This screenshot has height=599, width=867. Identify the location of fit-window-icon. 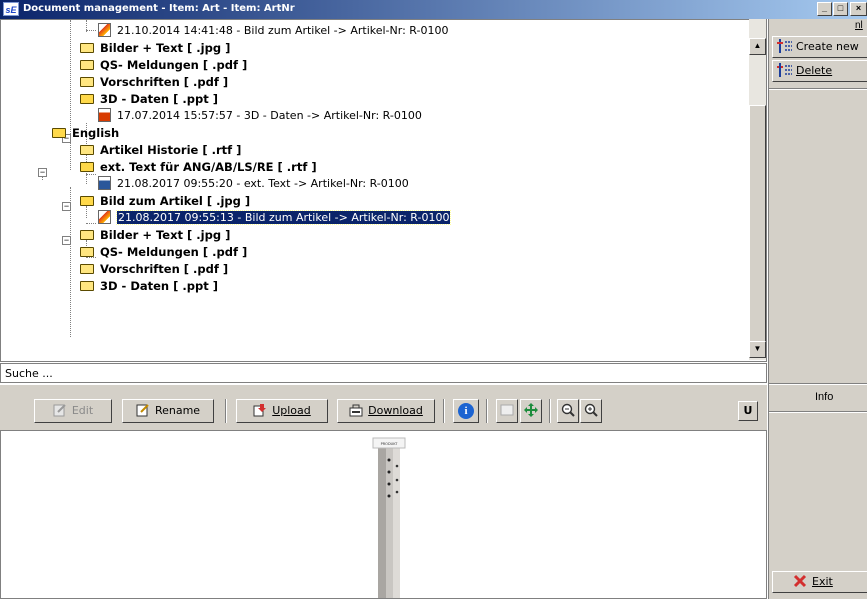
(507, 410).